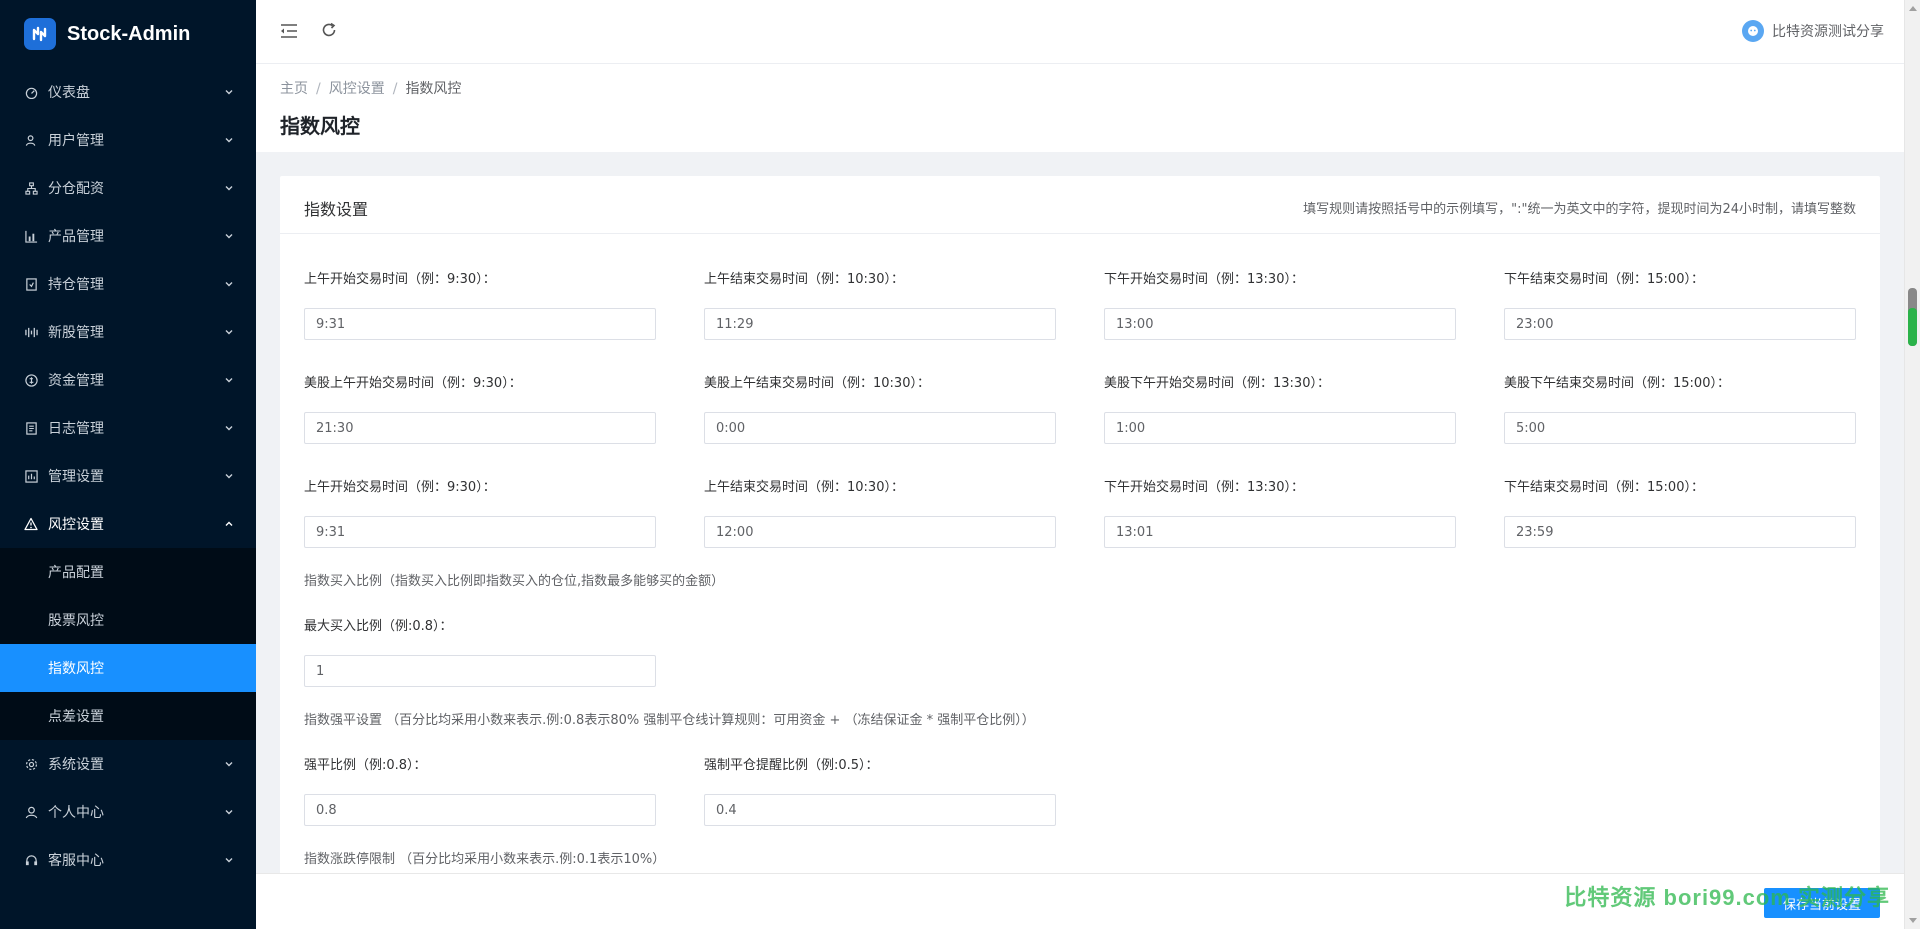 The height and width of the screenshot is (929, 1920). What do you see at coordinates (128, 524) in the screenshot?
I see `sidebar-item-risk-control: 风控设置` at bounding box center [128, 524].